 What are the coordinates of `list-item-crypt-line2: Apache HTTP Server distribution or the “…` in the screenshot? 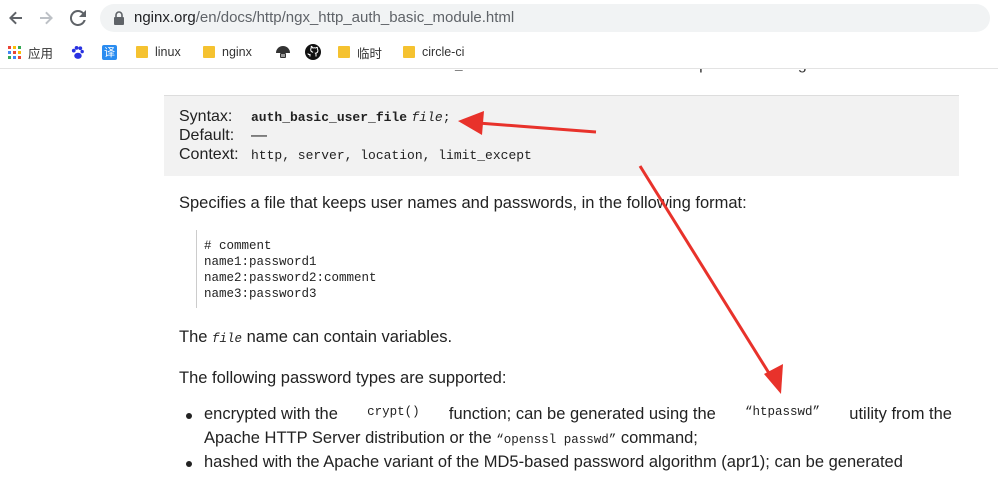 It's located at (578, 438).